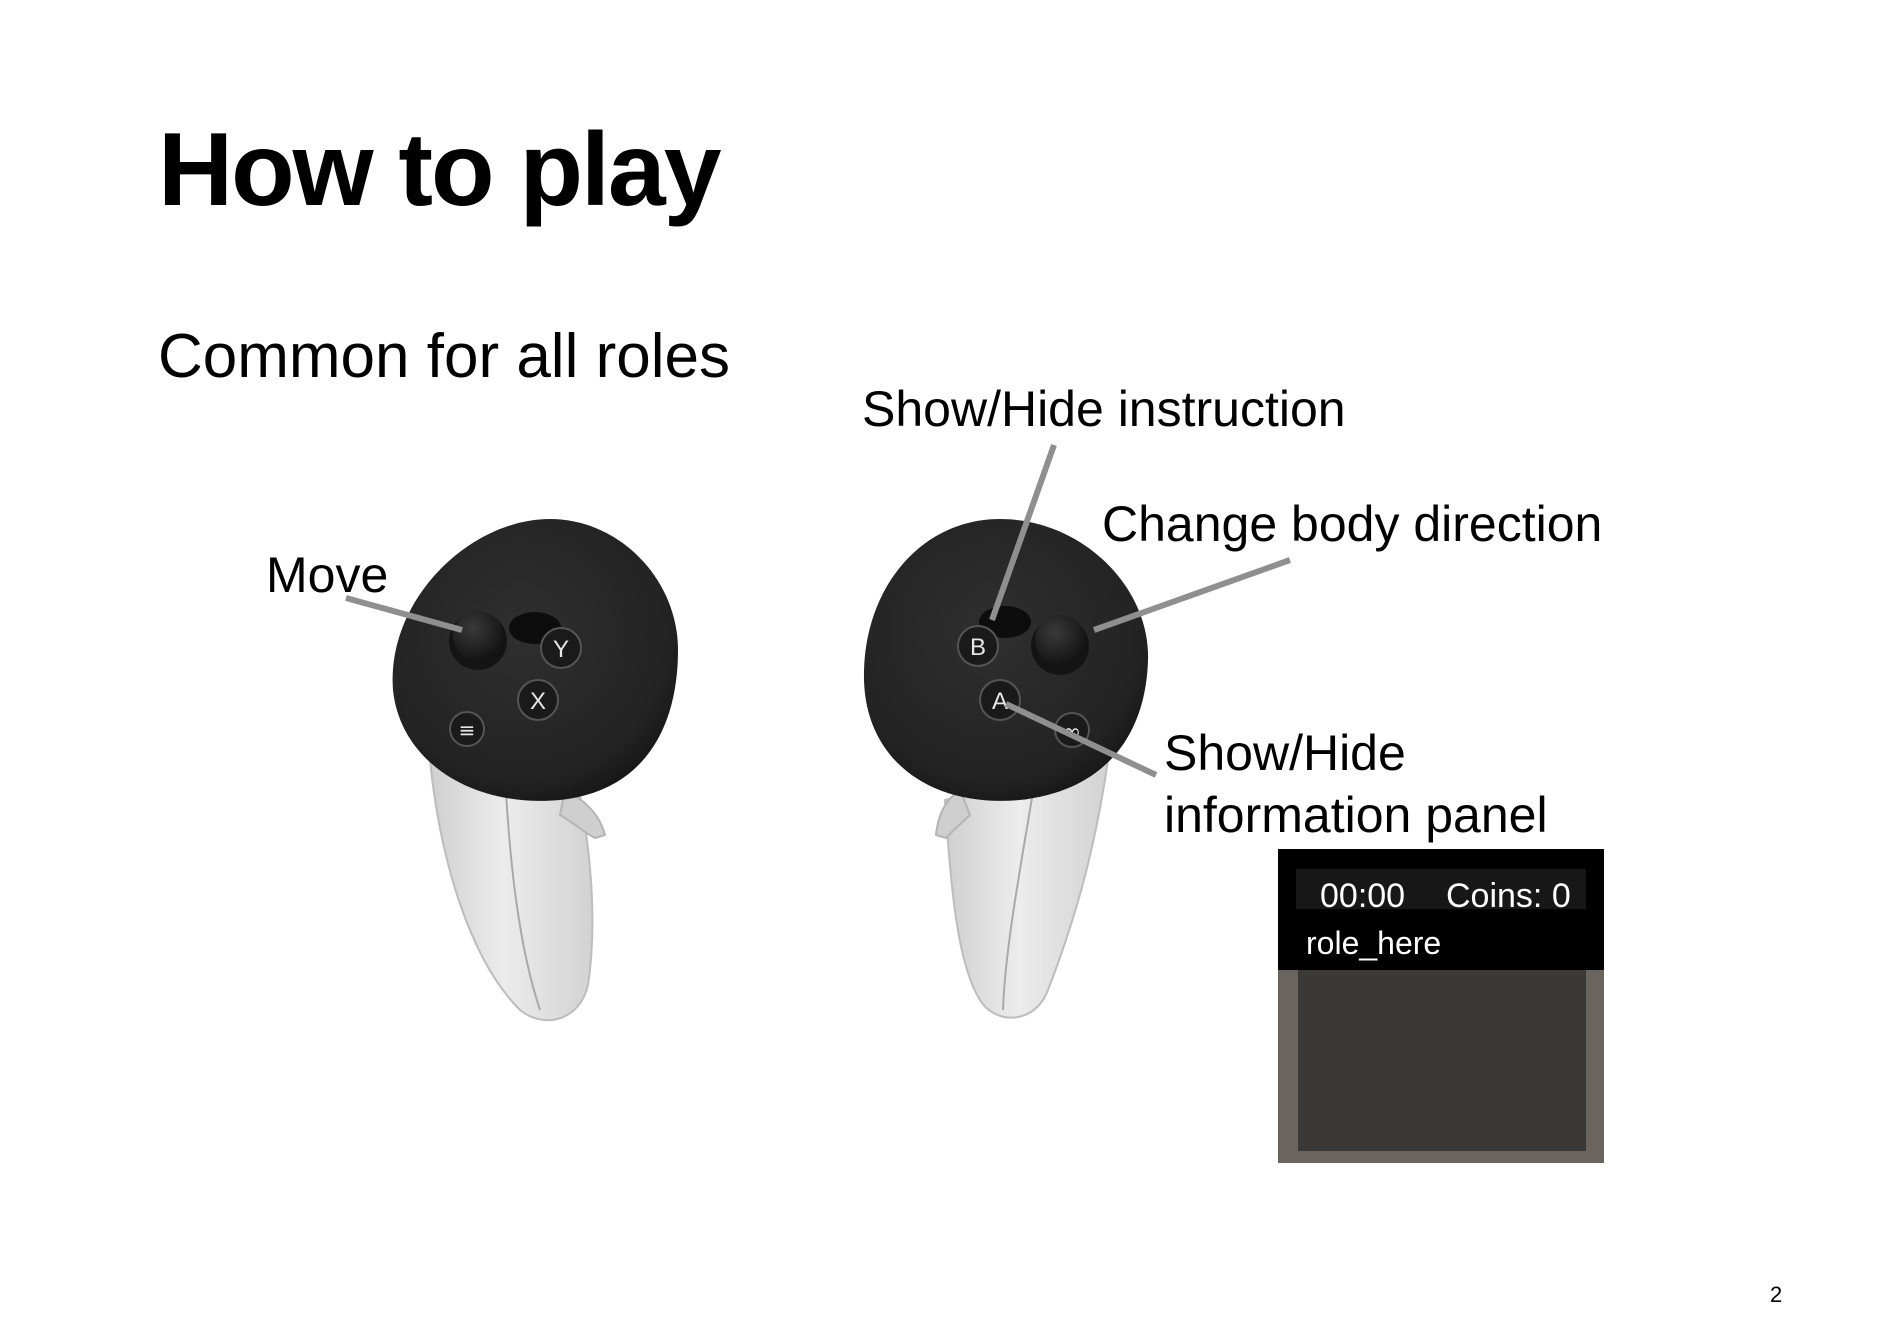  I want to click on button-a-glyph: A, so click(1000, 701).